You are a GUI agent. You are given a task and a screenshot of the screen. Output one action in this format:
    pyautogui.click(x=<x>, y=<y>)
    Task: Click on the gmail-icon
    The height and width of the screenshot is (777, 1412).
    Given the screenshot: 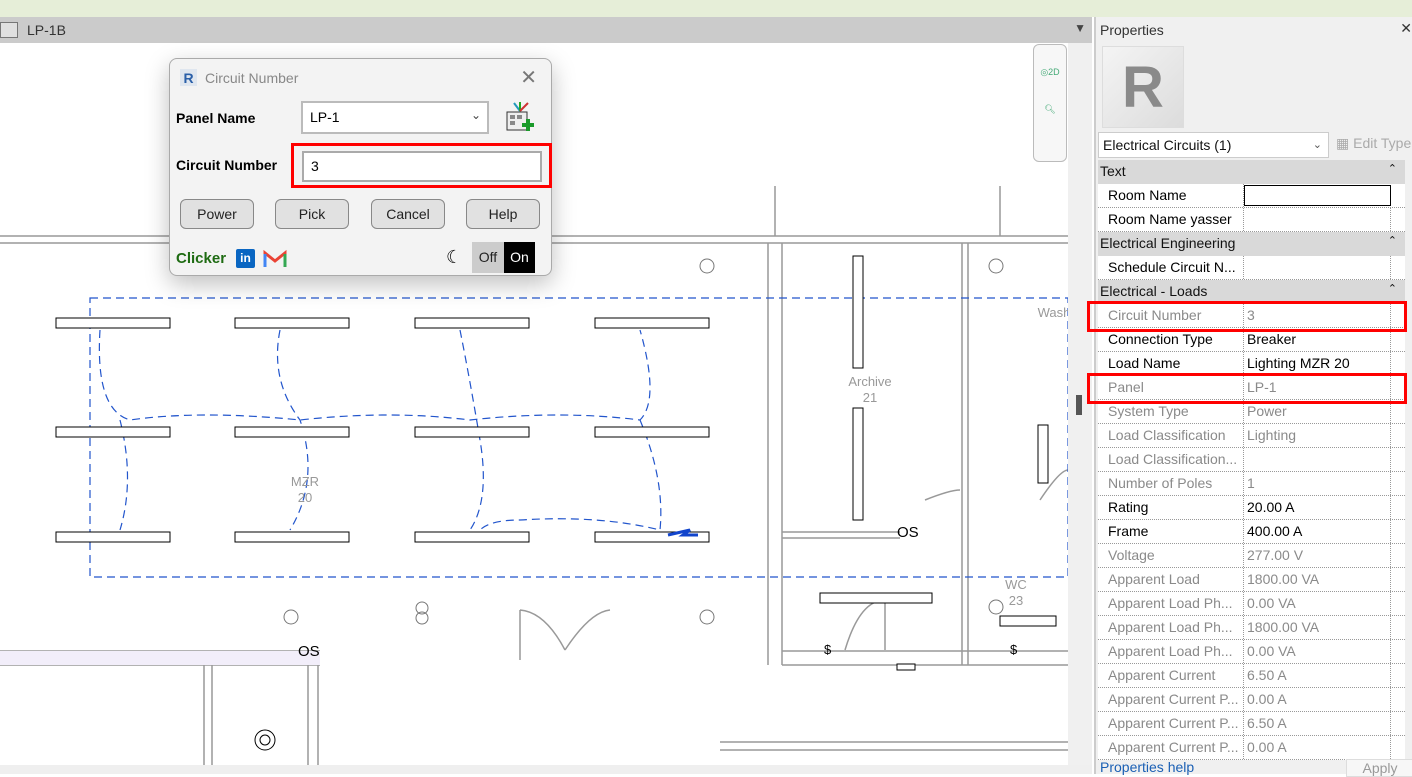 What is the action you would take?
    pyautogui.click(x=275, y=258)
    